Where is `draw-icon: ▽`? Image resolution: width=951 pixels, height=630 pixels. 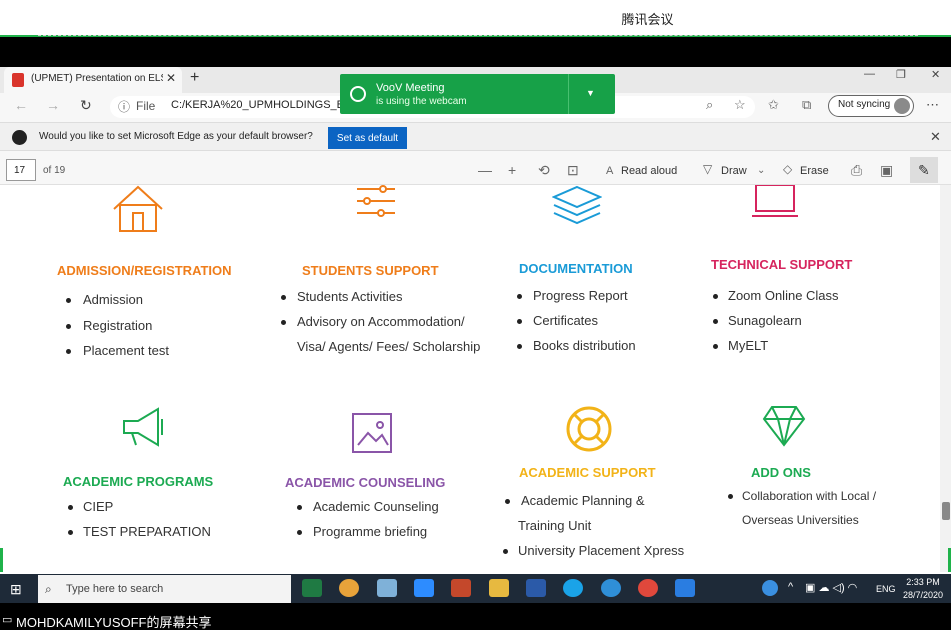
draw-icon: ▽ is located at coordinates (708, 169).